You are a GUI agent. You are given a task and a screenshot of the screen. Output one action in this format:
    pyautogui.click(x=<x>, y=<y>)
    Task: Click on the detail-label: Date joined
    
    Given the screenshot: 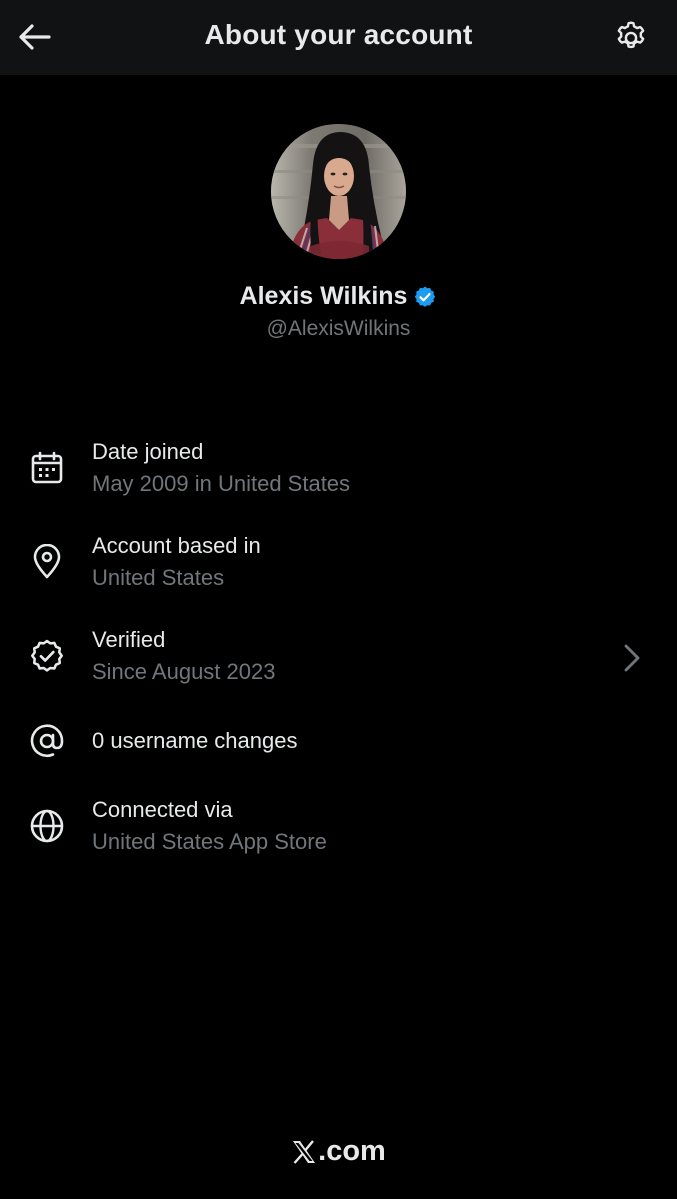 What is the action you would take?
    pyautogui.click(x=148, y=451)
    